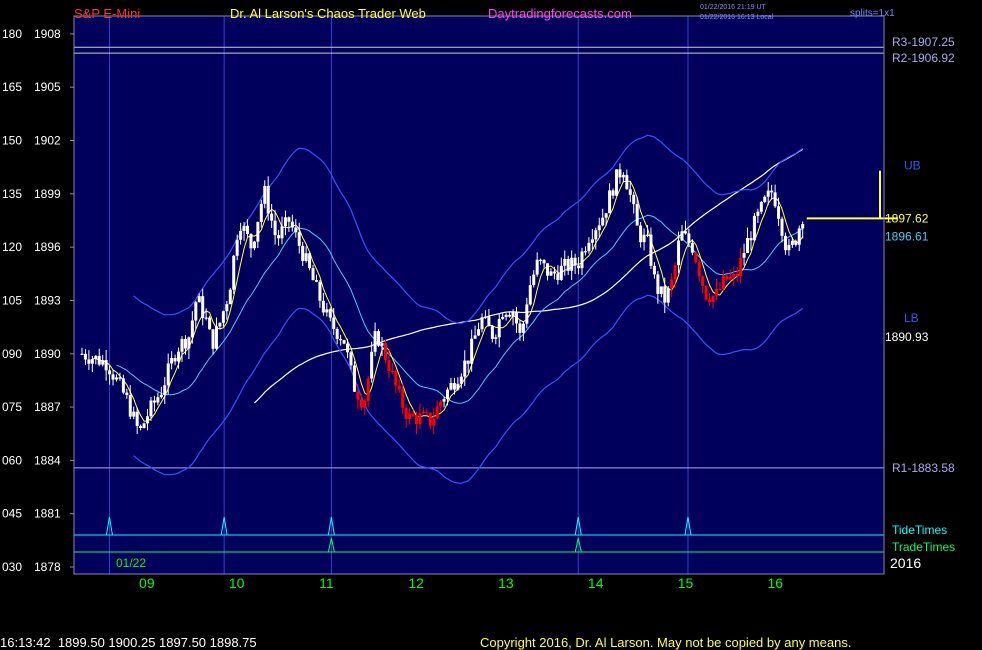 This screenshot has height=650, width=982. What do you see at coordinates (107, 13) in the screenshot?
I see `symbol-label: S&P E-Mini` at bounding box center [107, 13].